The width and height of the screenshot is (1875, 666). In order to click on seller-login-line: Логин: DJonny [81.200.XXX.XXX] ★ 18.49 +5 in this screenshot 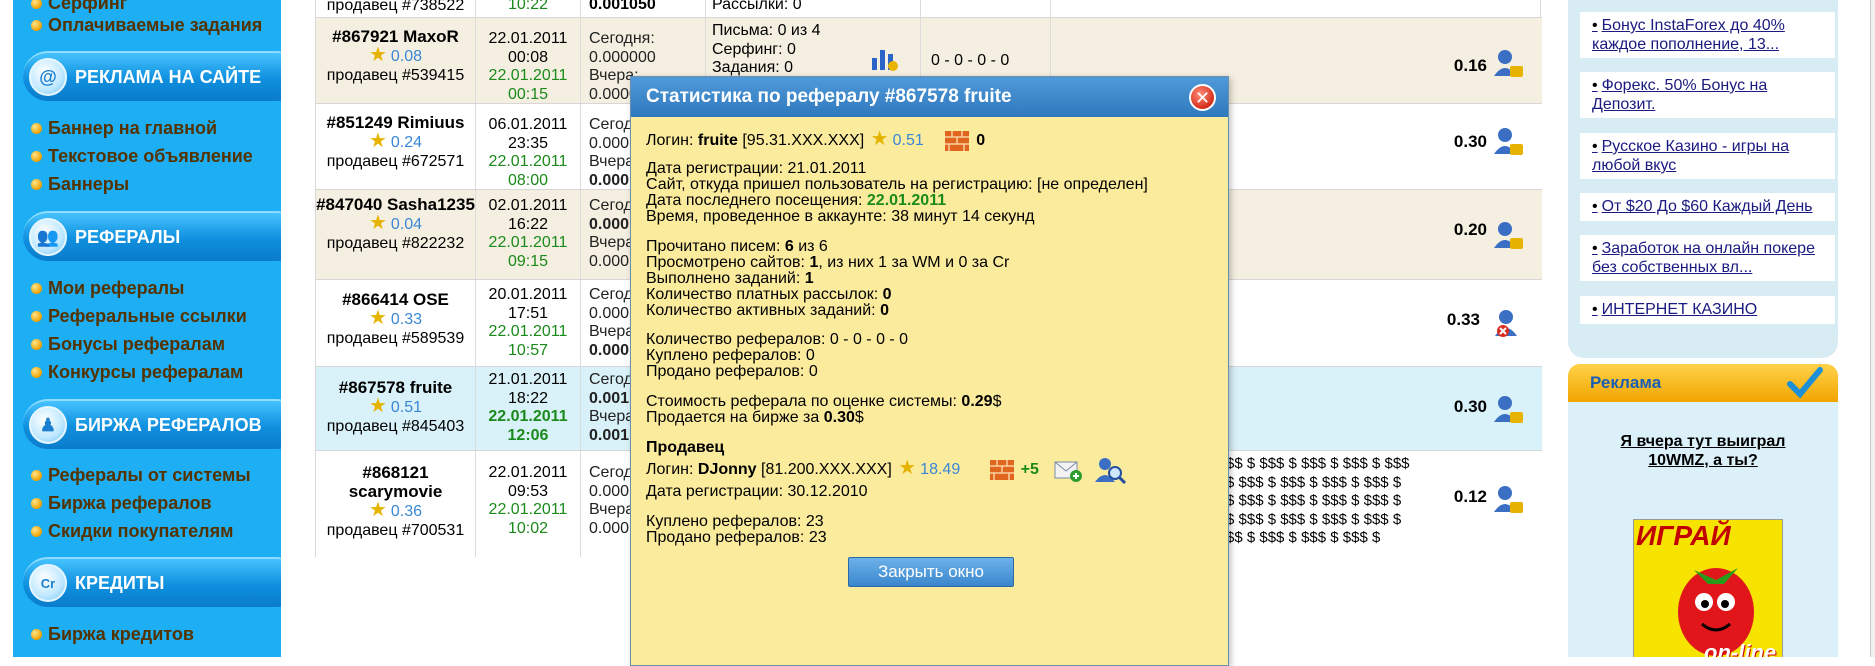, I will do `click(886, 470)`.